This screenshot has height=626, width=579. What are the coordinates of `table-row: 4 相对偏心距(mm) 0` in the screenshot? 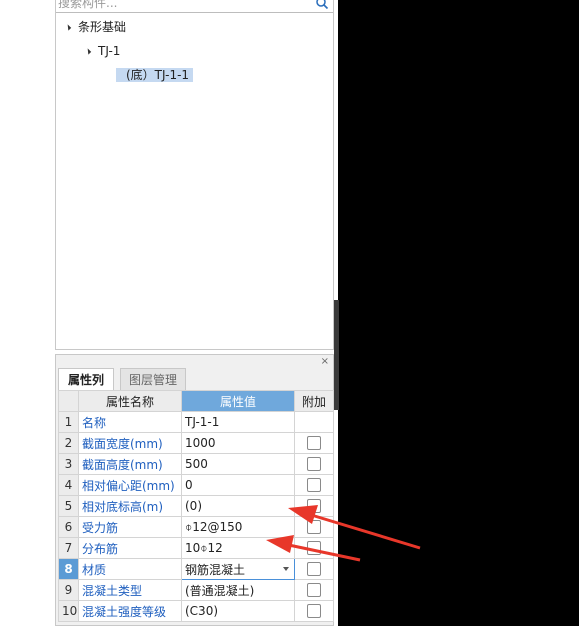 It's located at (196, 485).